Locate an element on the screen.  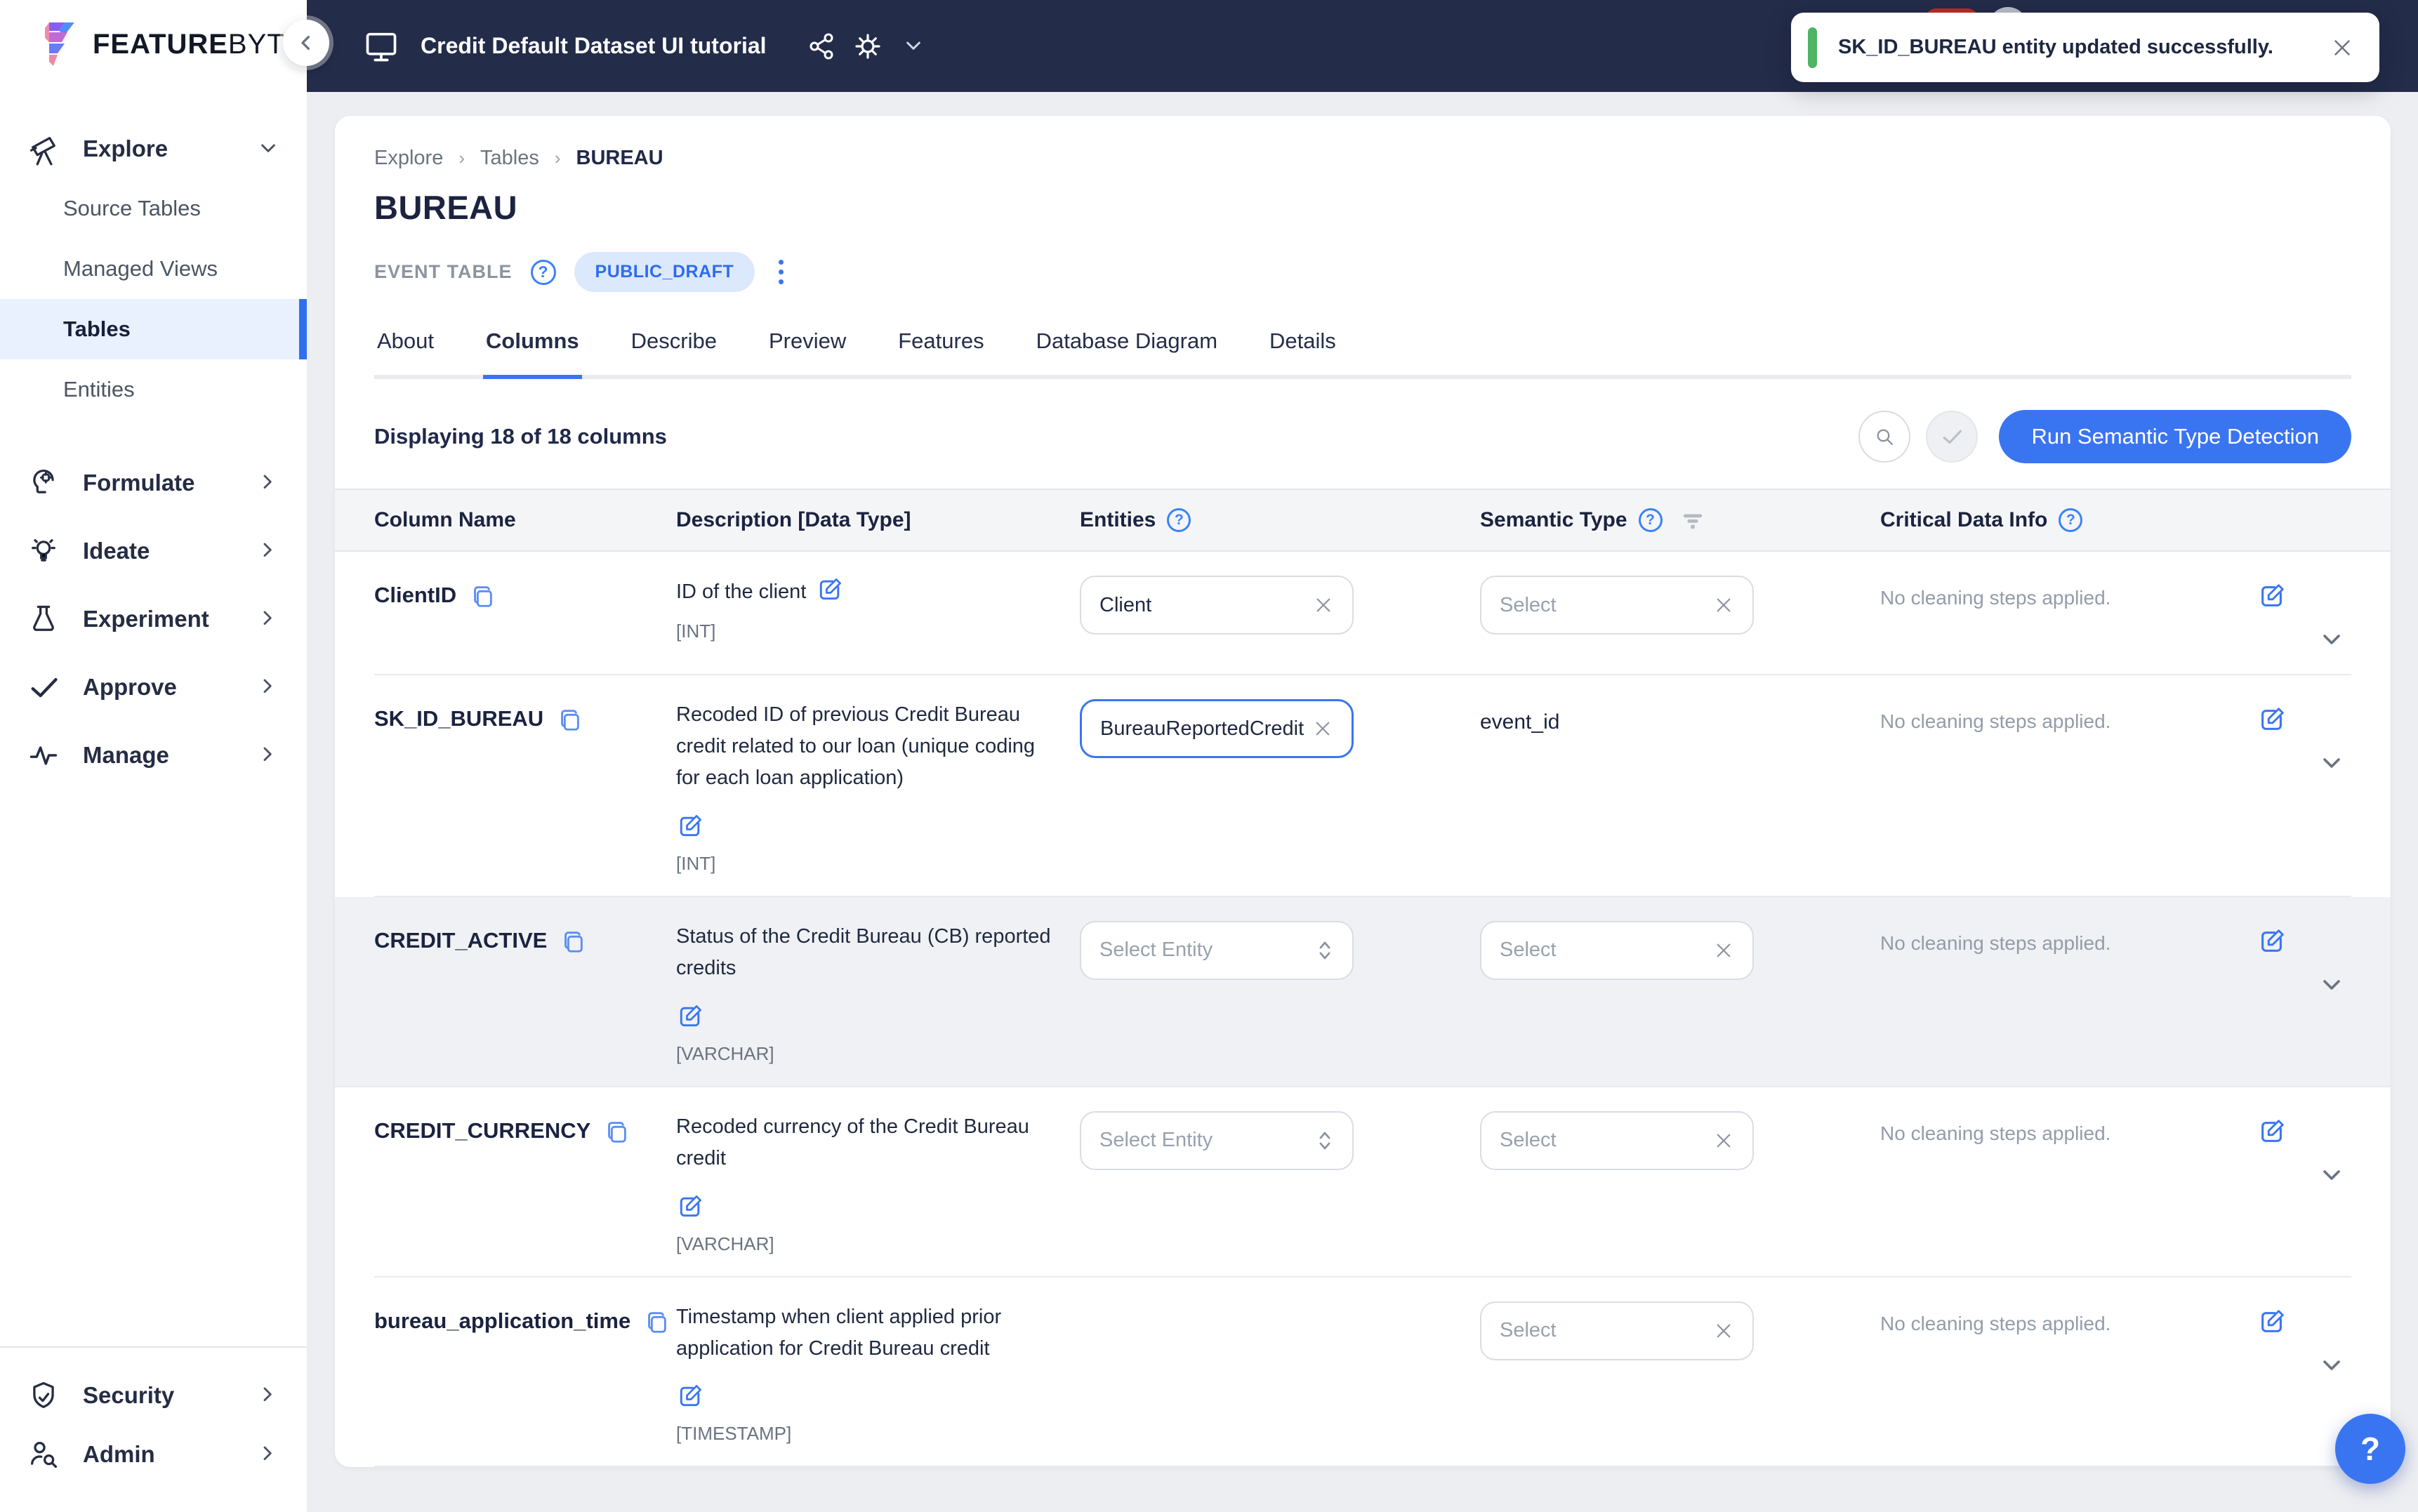
entity-chip: Client is located at coordinates (1217, 605).